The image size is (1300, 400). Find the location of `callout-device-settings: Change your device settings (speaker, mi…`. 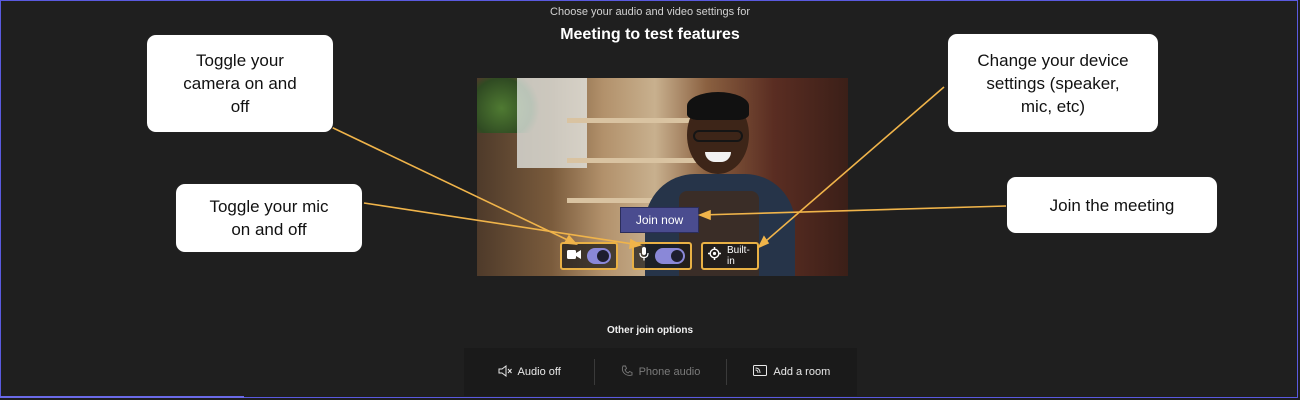

callout-device-settings: Change your device settings (speaker, mi… is located at coordinates (1053, 83).